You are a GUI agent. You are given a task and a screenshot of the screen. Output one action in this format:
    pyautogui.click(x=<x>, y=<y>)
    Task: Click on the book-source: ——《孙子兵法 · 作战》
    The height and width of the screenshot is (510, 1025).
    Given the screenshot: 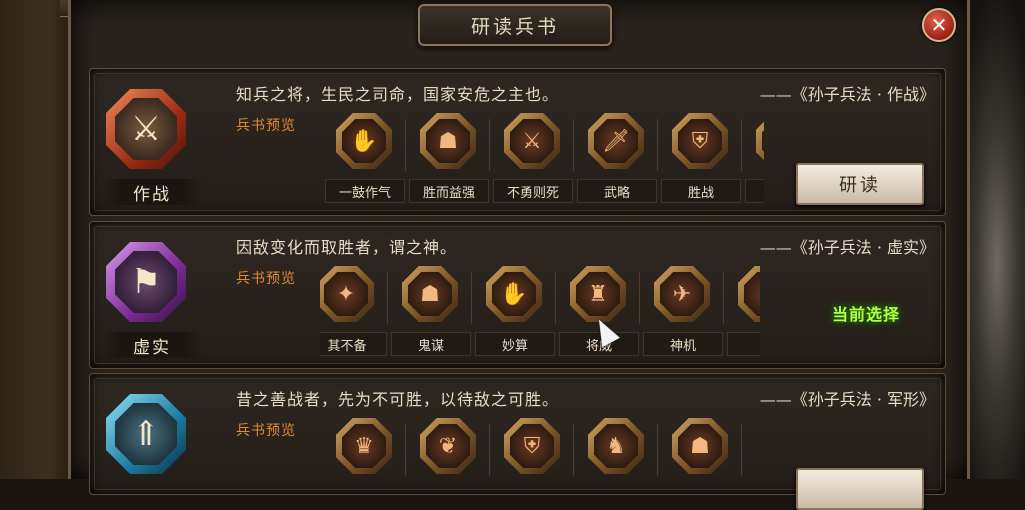 What is the action you would take?
    pyautogui.click(x=847, y=94)
    